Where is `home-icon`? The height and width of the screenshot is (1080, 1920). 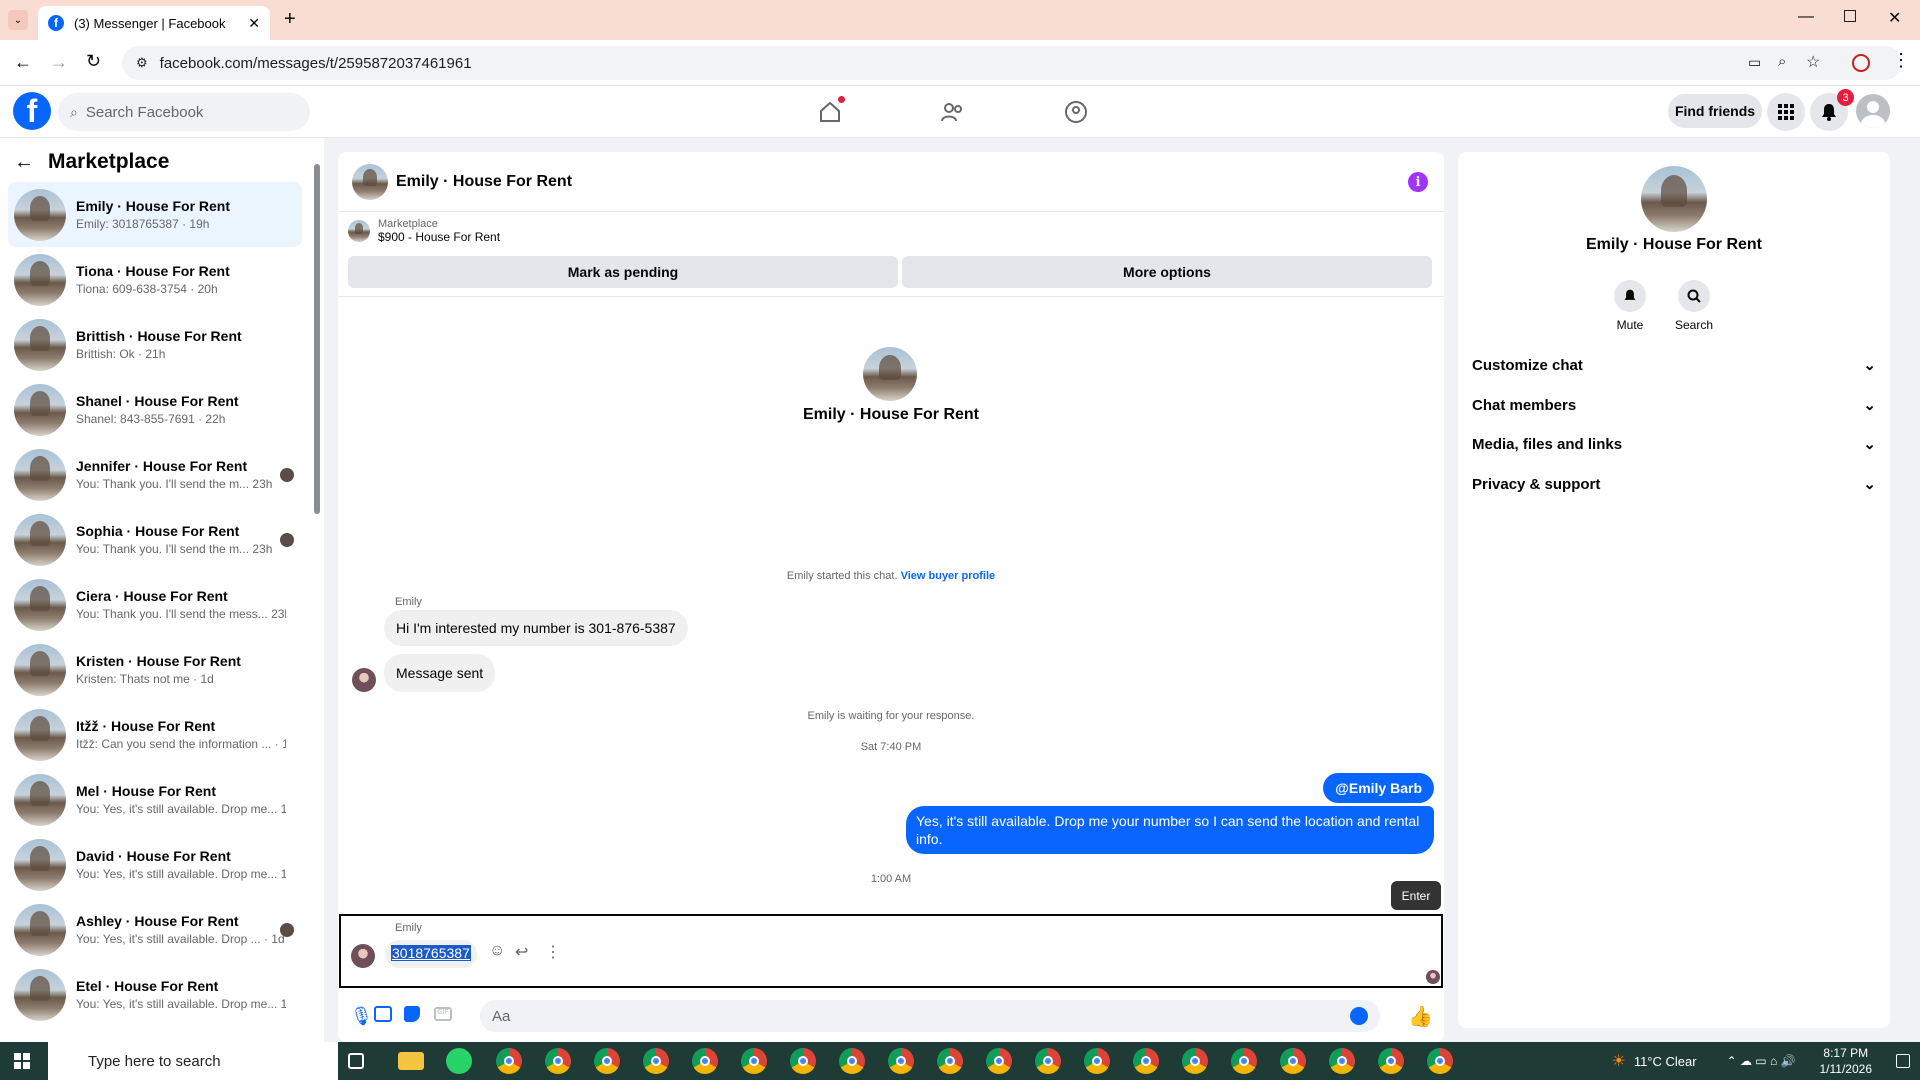
home-icon is located at coordinates (831, 110).